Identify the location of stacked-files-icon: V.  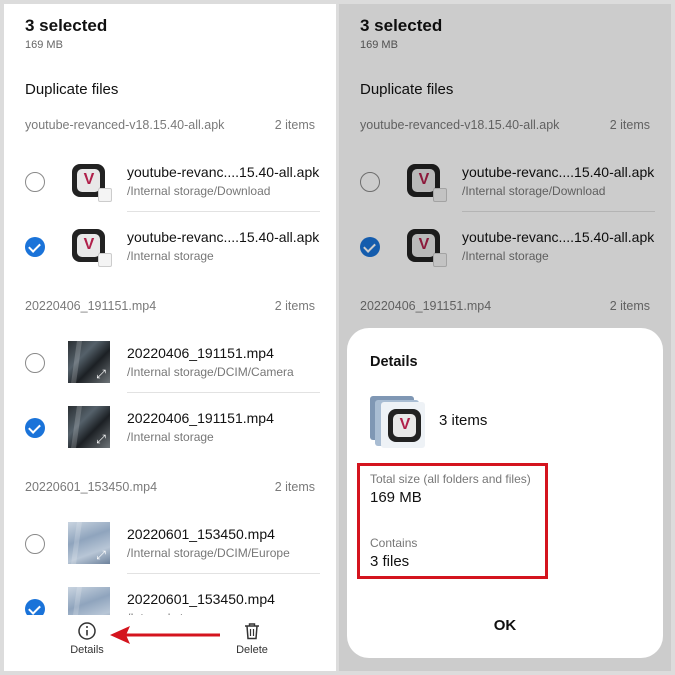
(398, 419).